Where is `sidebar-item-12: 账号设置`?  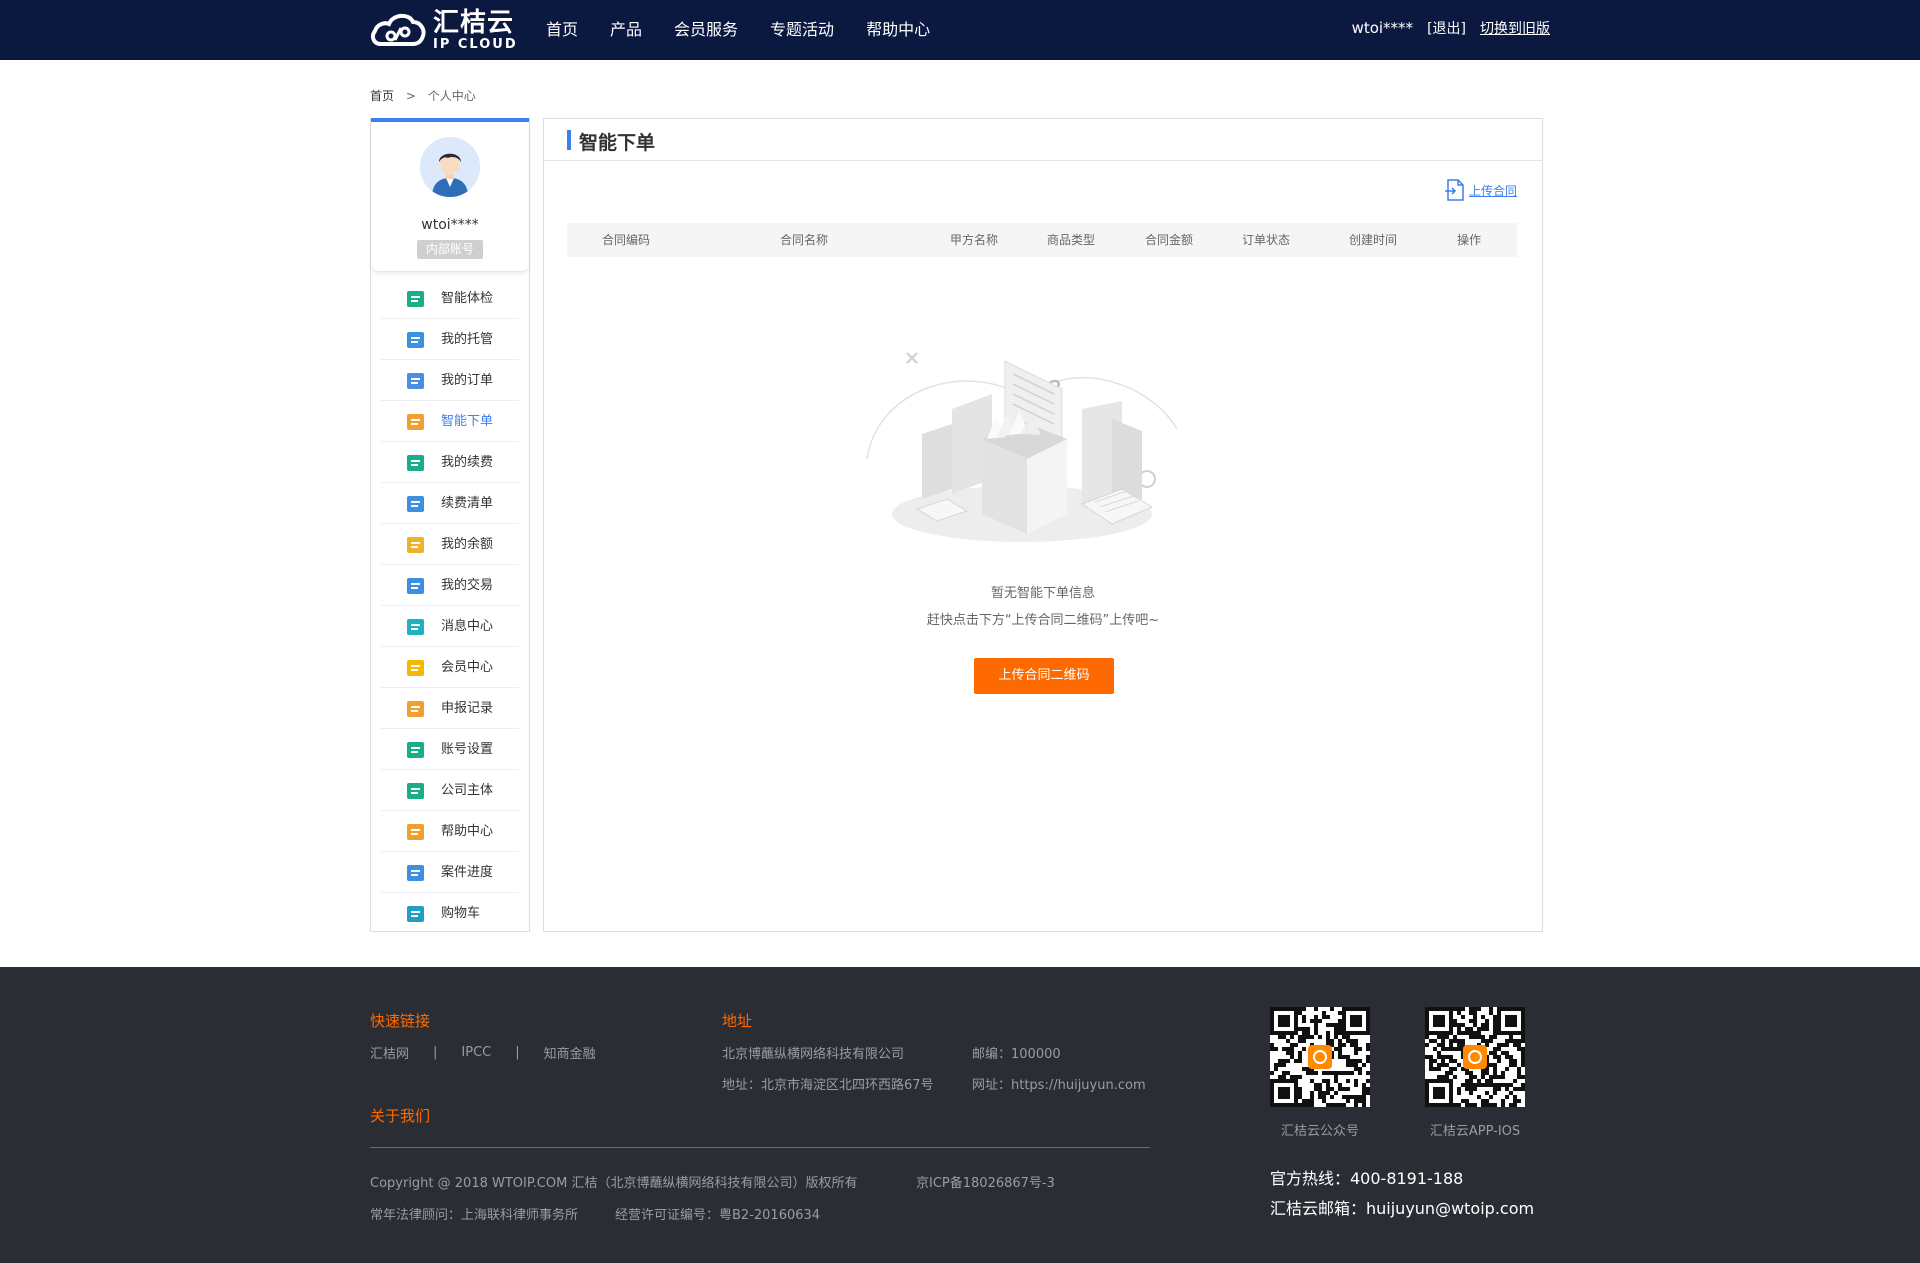
sidebar-item-12: 账号设置 is located at coordinates (450, 749).